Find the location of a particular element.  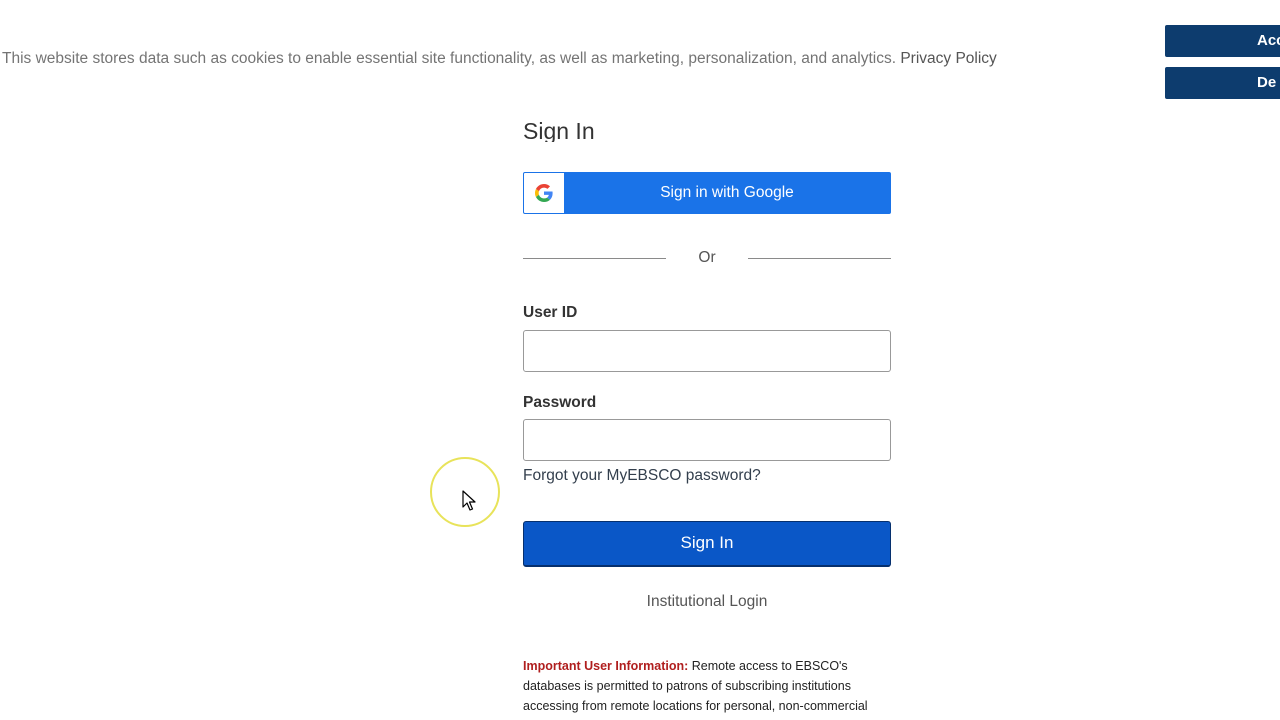

google-signin-button: Sign in with Google is located at coordinates (707, 193).